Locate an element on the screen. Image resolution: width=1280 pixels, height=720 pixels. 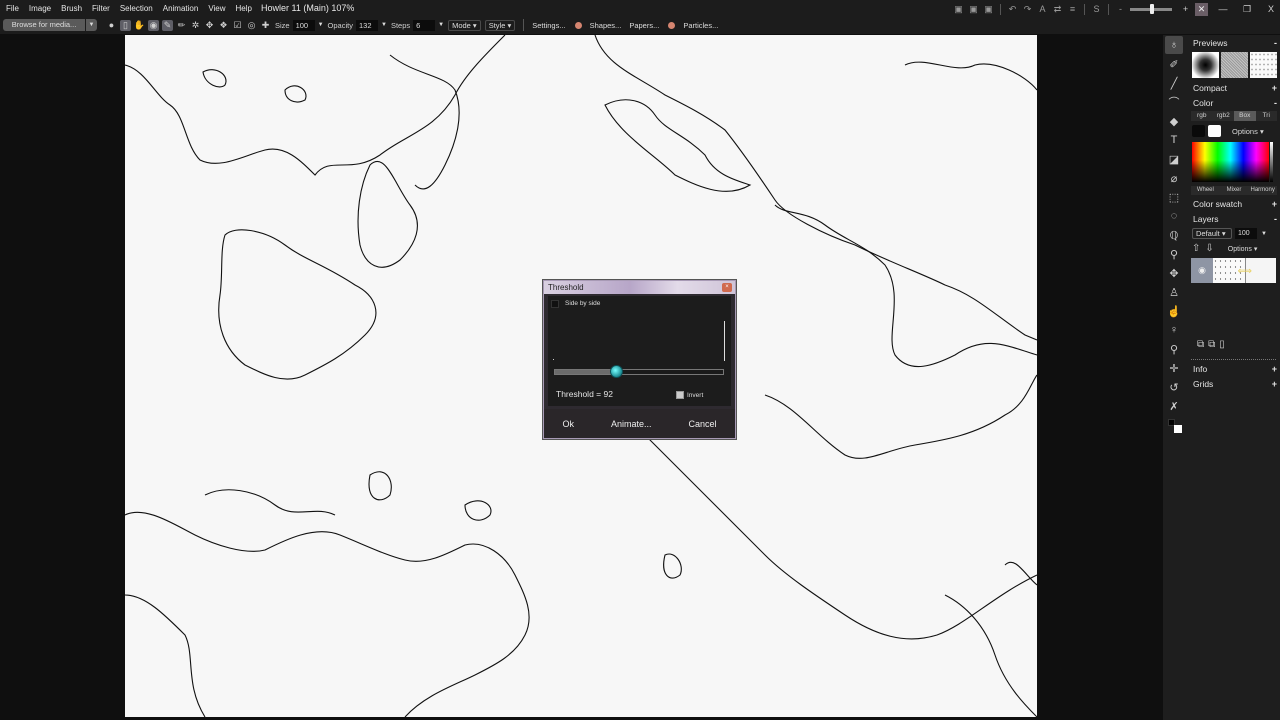
opacity-dropdown-icon: ▼ is located at coordinates (384, 25).